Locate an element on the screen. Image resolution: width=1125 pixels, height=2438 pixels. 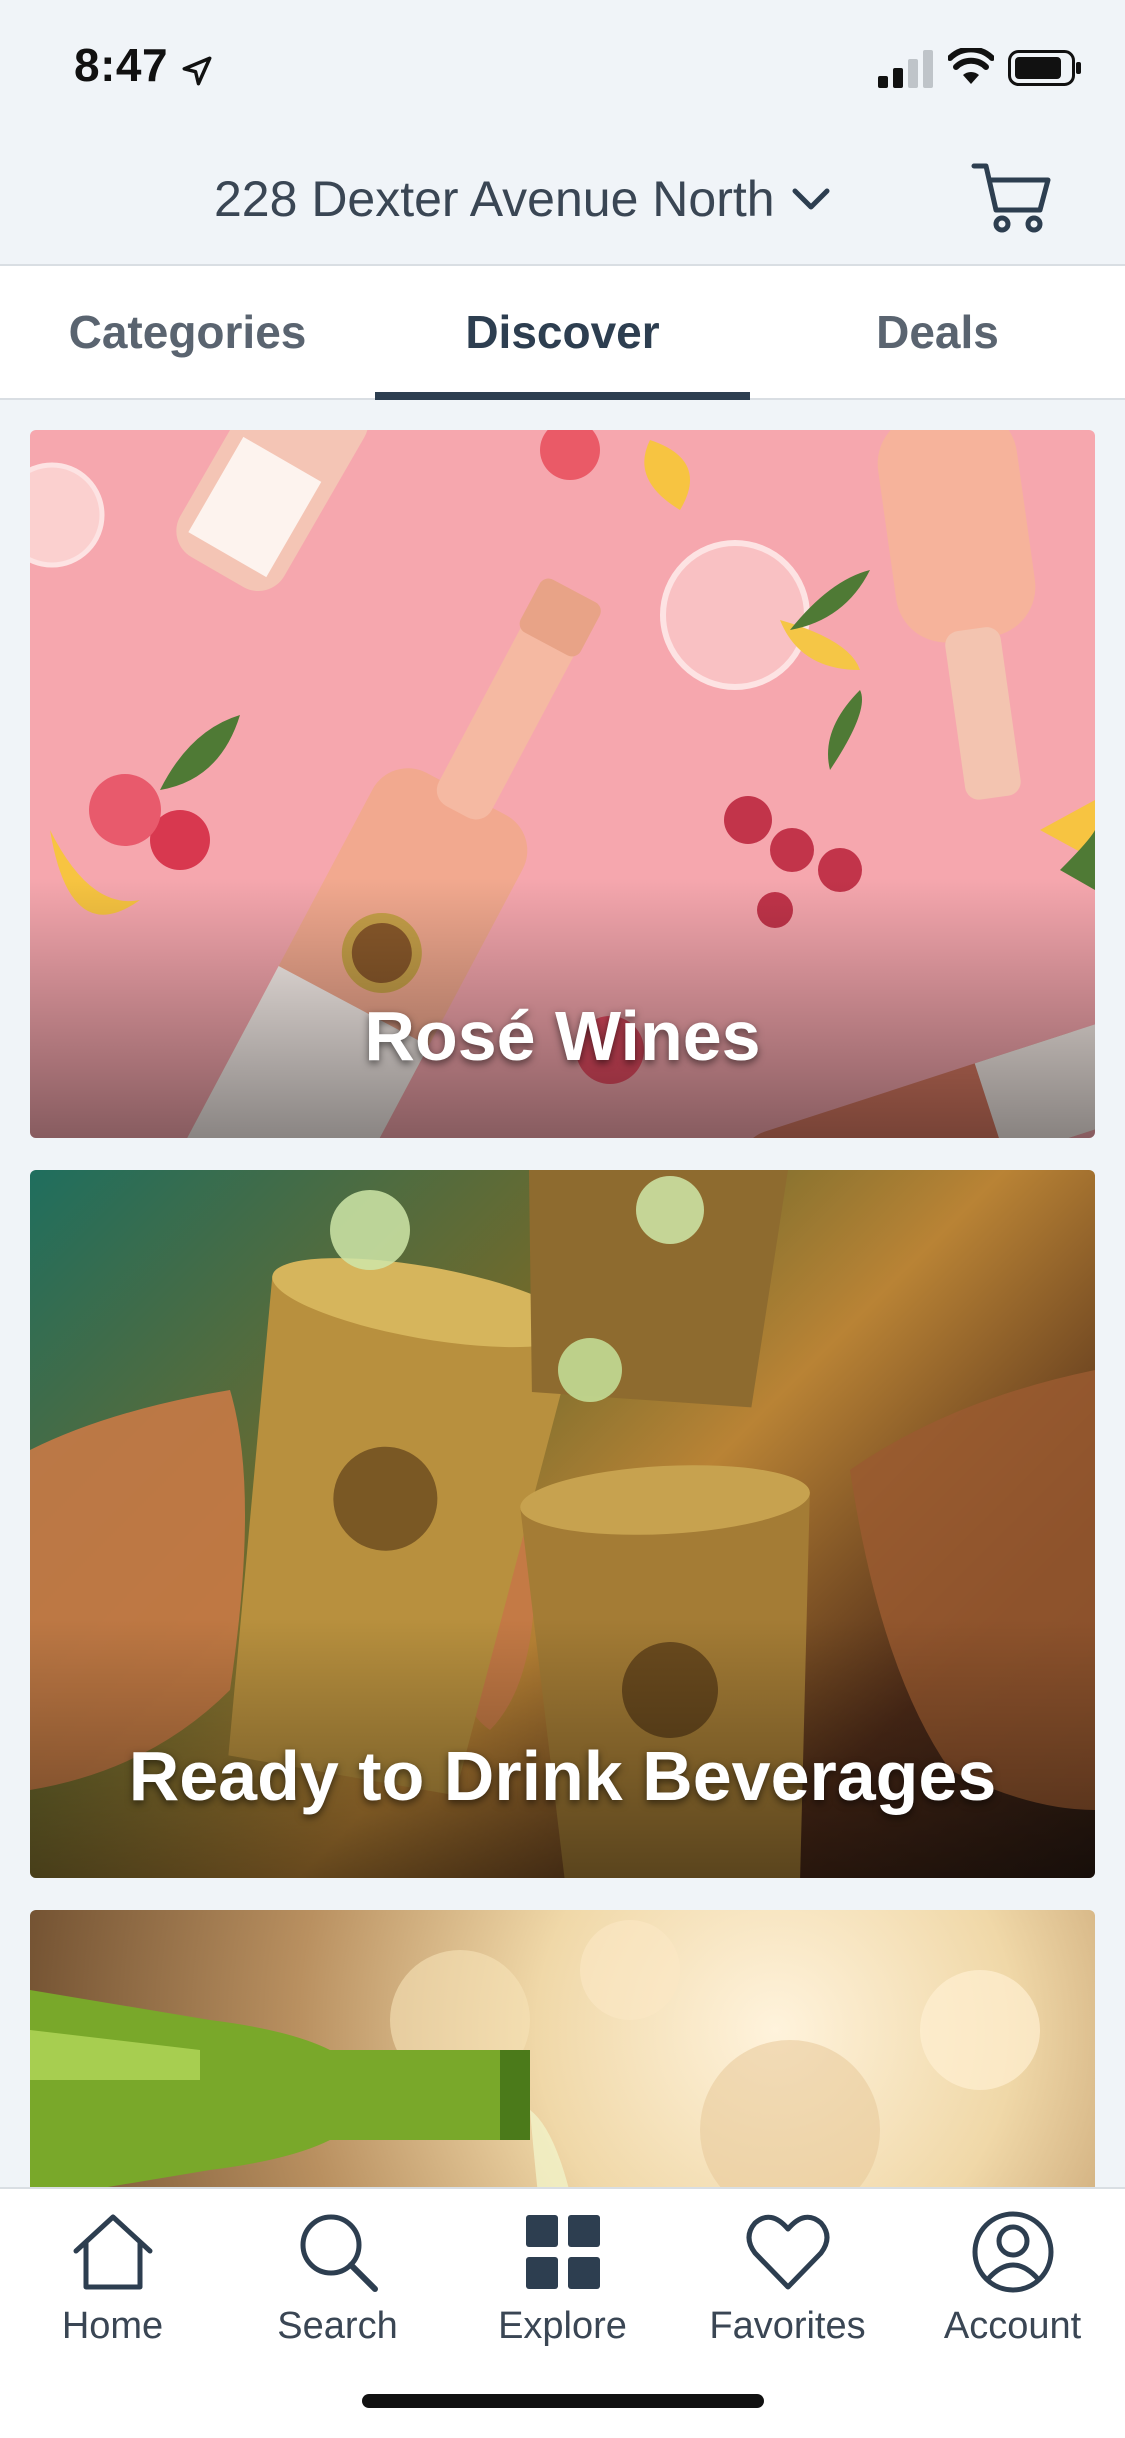
nav-label: Explore is located at coordinates (562, 2326).